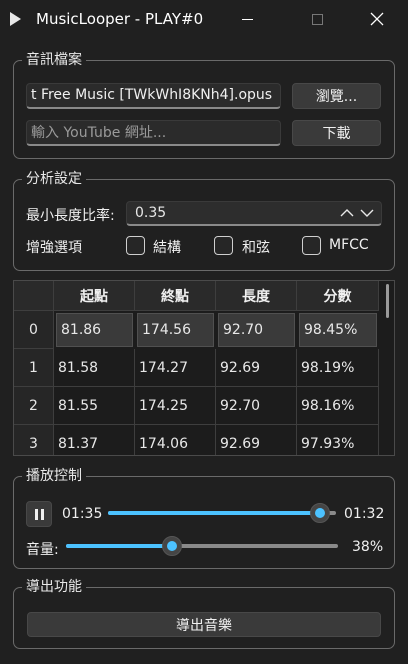 This screenshot has height=664, width=408. I want to click on structure-checkbox, so click(135, 245).